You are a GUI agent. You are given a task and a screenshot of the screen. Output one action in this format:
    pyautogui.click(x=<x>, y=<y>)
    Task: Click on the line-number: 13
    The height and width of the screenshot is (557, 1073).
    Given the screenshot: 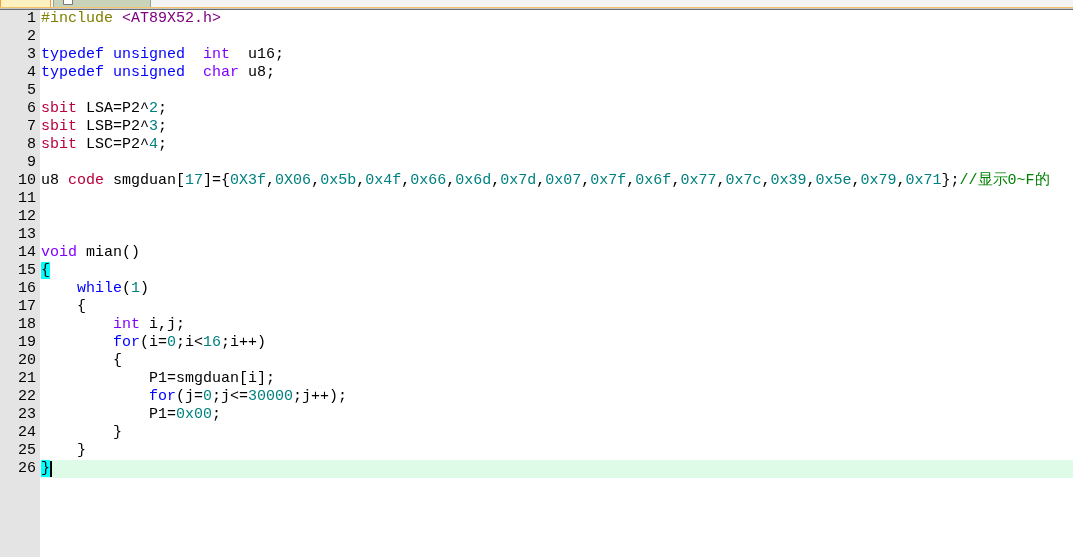 What is the action you would take?
    pyautogui.click(x=27, y=235)
    